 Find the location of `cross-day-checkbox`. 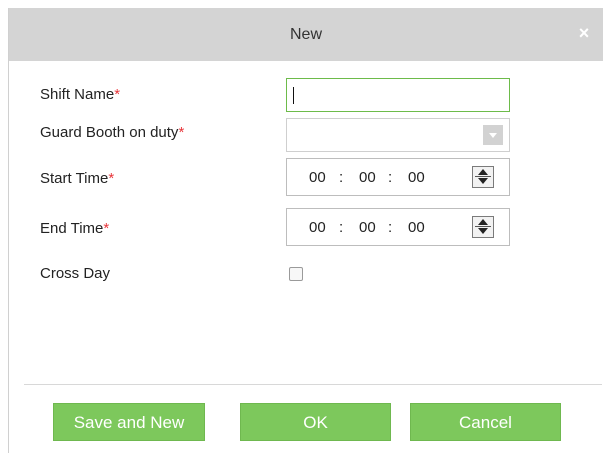

cross-day-checkbox is located at coordinates (296, 274).